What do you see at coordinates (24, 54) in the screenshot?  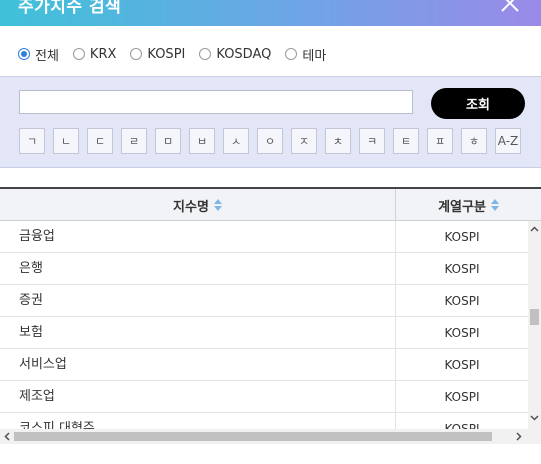 I see `radio-checked-icon` at bounding box center [24, 54].